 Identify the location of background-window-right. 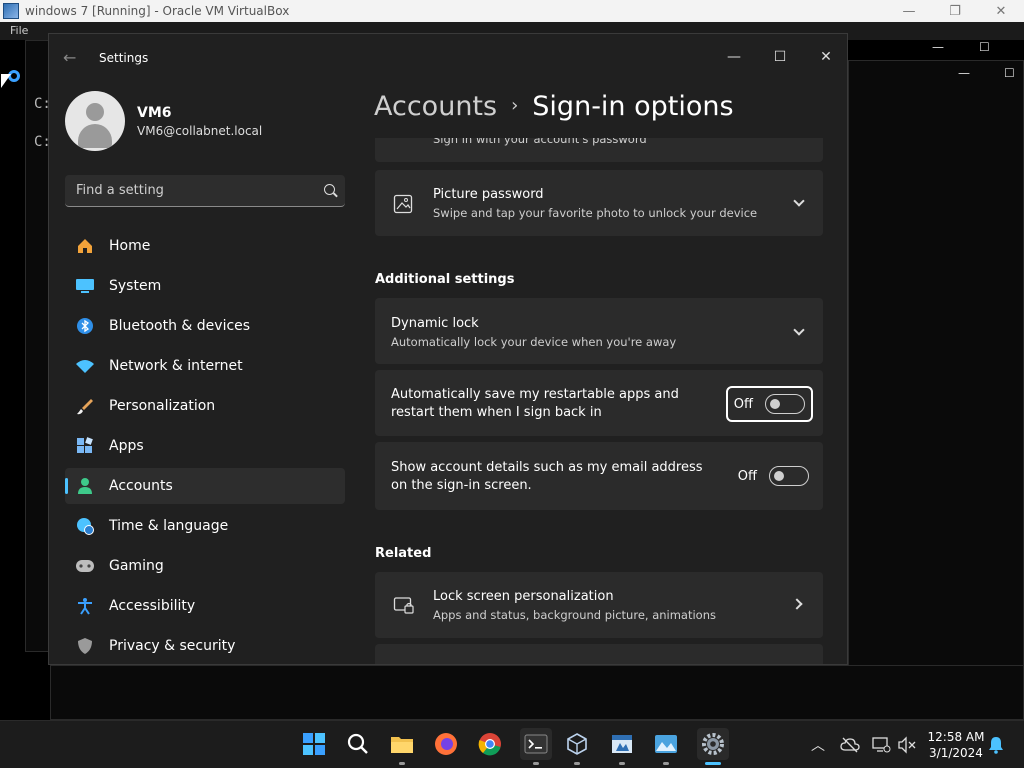
(936, 370).